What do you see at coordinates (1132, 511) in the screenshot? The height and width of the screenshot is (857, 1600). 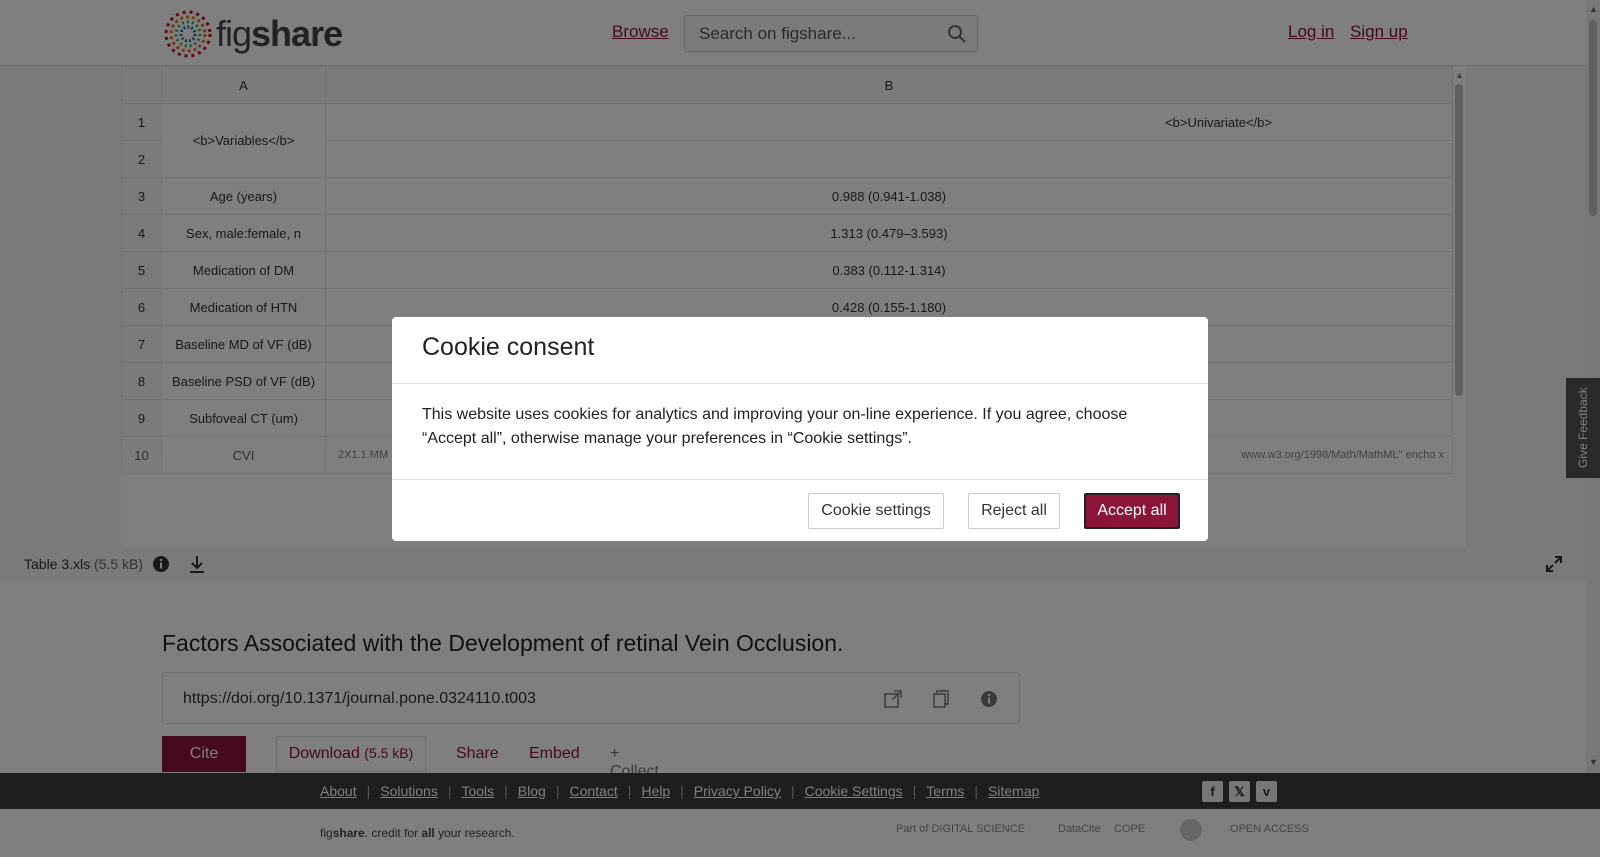 I see `accept-all-button: Accept all` at bounding box center [1132, 511].